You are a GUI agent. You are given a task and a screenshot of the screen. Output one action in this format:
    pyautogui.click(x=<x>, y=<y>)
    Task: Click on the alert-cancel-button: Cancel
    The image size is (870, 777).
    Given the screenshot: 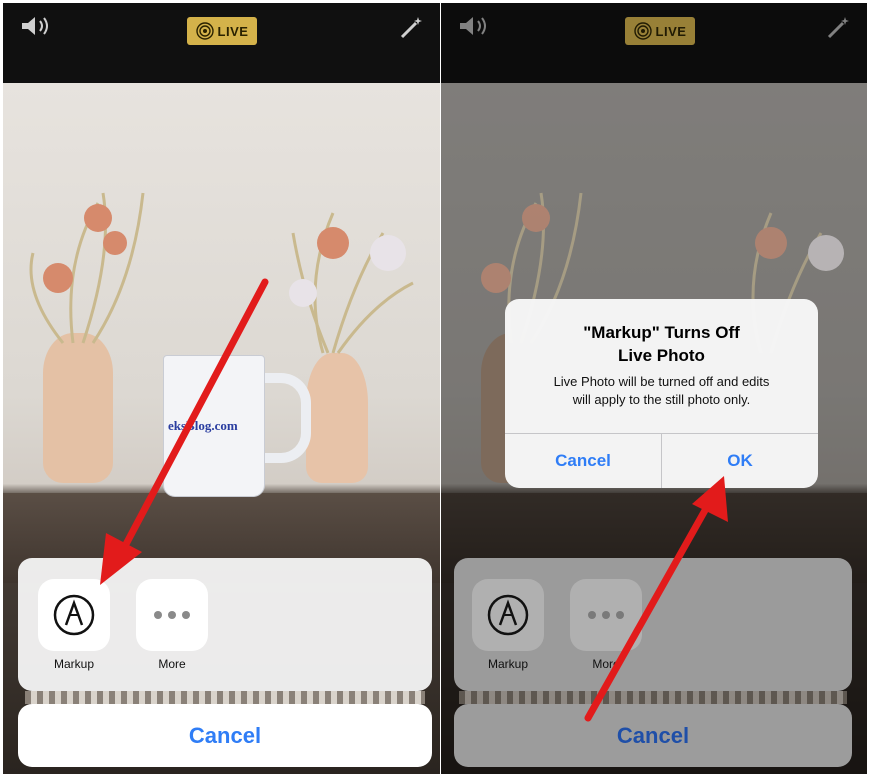 What is the action you would take?
    pyautogui.click(x=583, y=461)
    